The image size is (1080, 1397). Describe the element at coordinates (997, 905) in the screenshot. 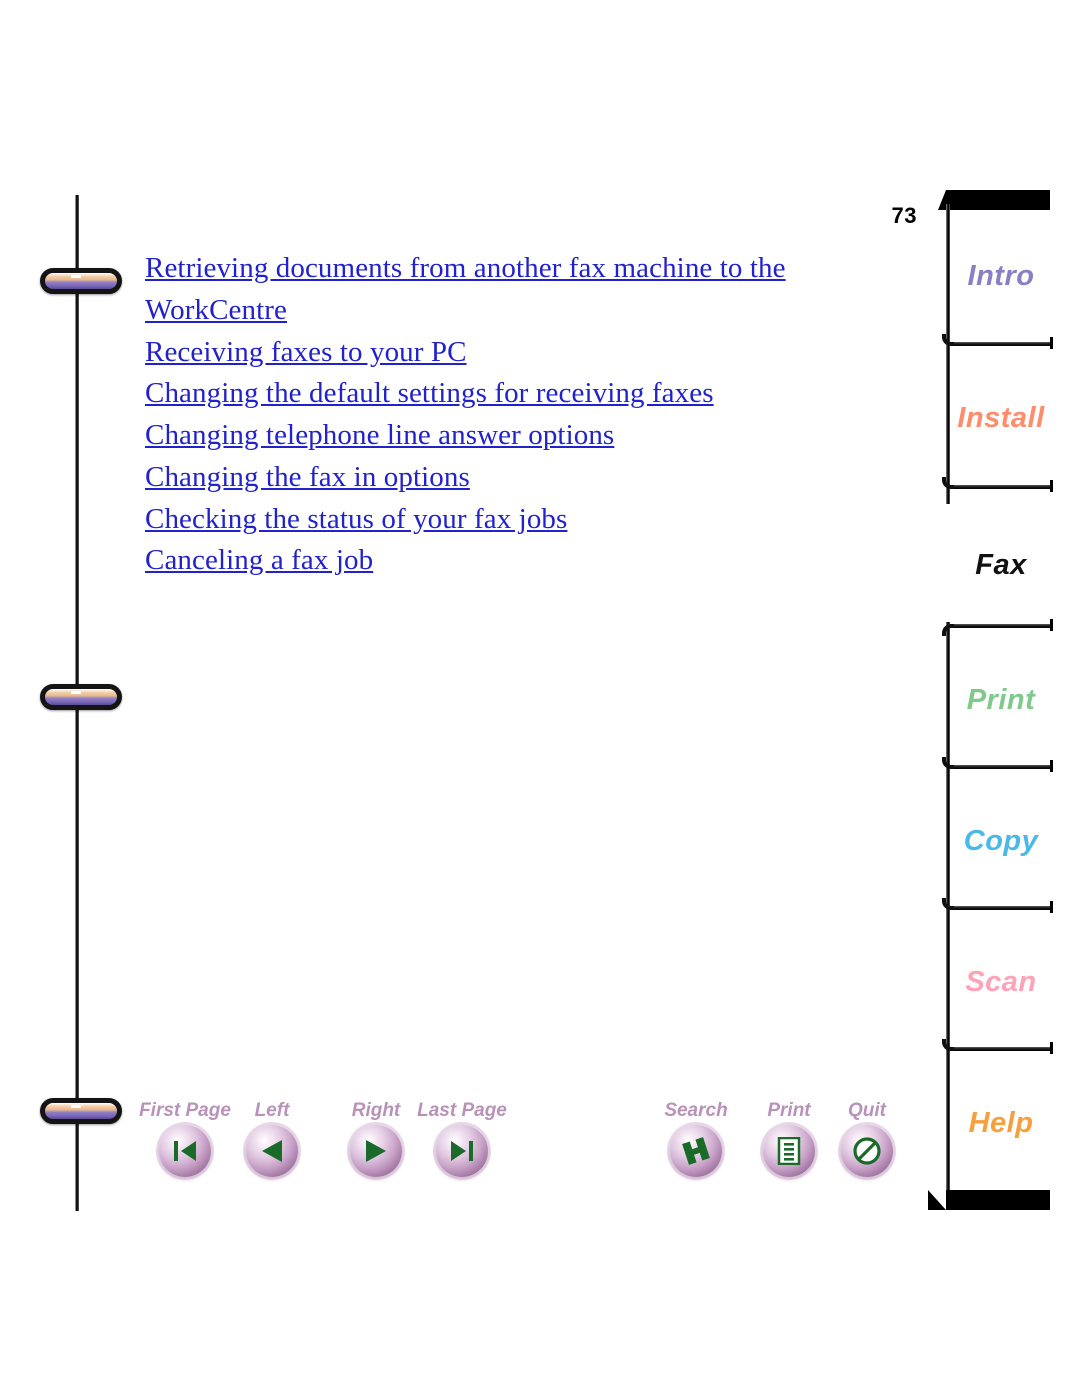

I see `tab-divider-copy` at that location.